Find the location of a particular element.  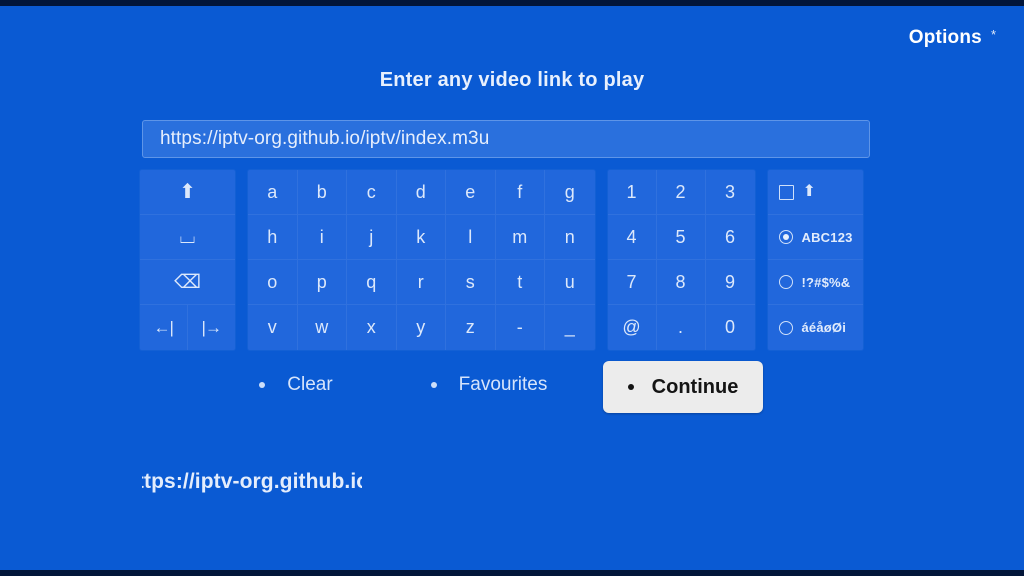

key-4: 4 is located at coordinates (632, 237).